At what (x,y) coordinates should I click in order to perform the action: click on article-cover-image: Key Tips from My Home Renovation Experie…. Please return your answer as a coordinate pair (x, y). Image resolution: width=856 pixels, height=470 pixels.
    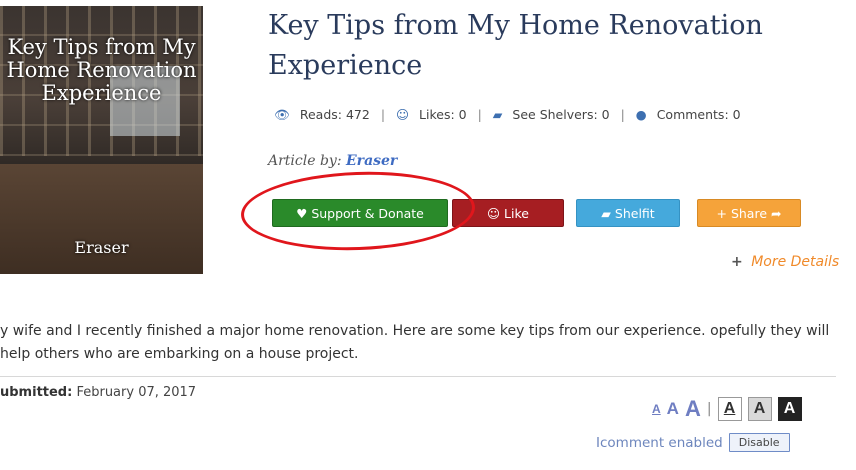
    Looking at the image, I should click on (101, 140).